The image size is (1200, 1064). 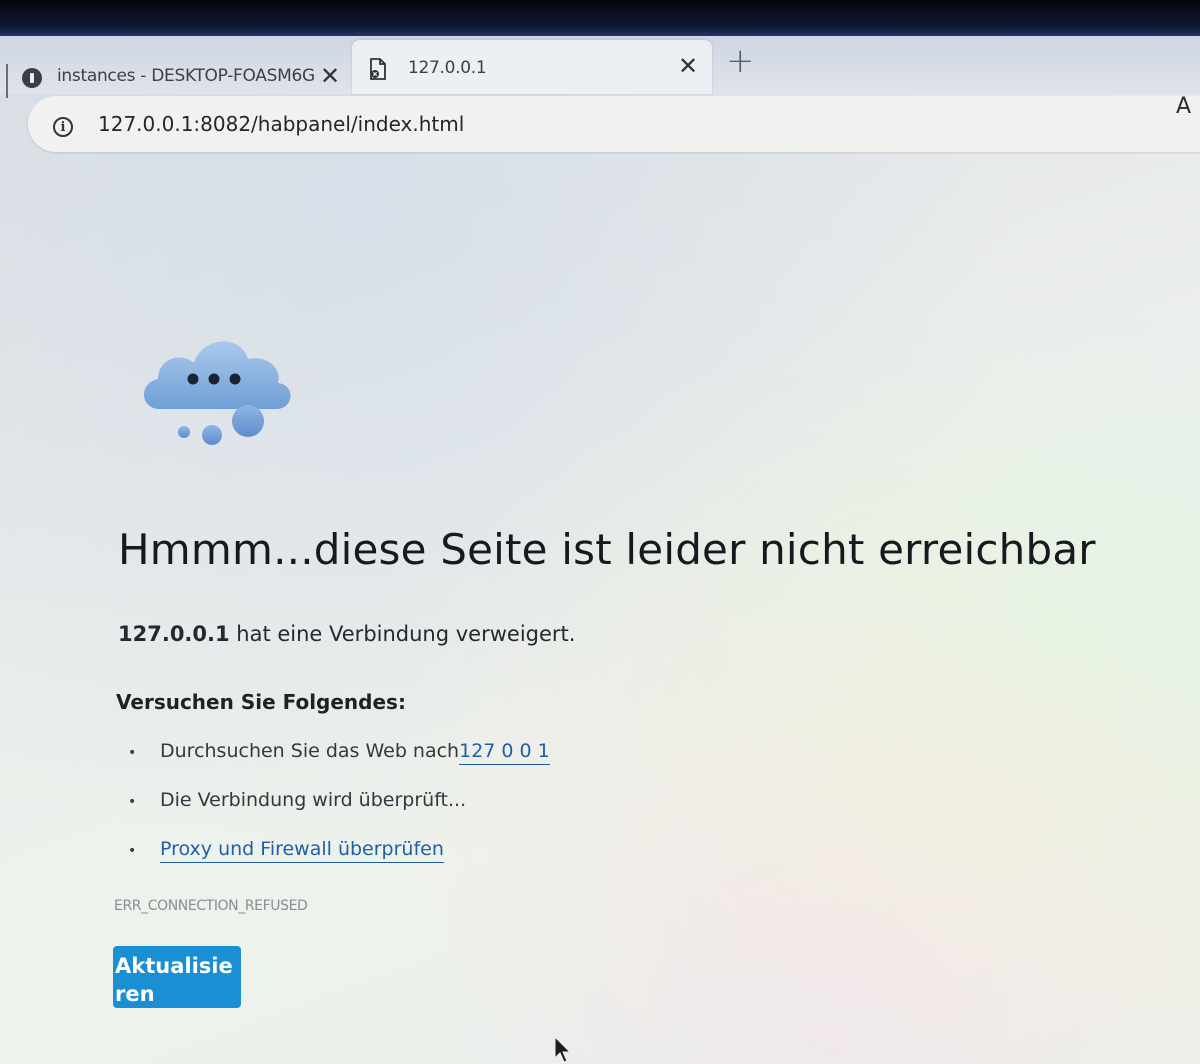 What do you see at coordinates (563, 1049) in the screenshot?
I see `mouse-cursor-icon` at bounding box center [563, 1049].